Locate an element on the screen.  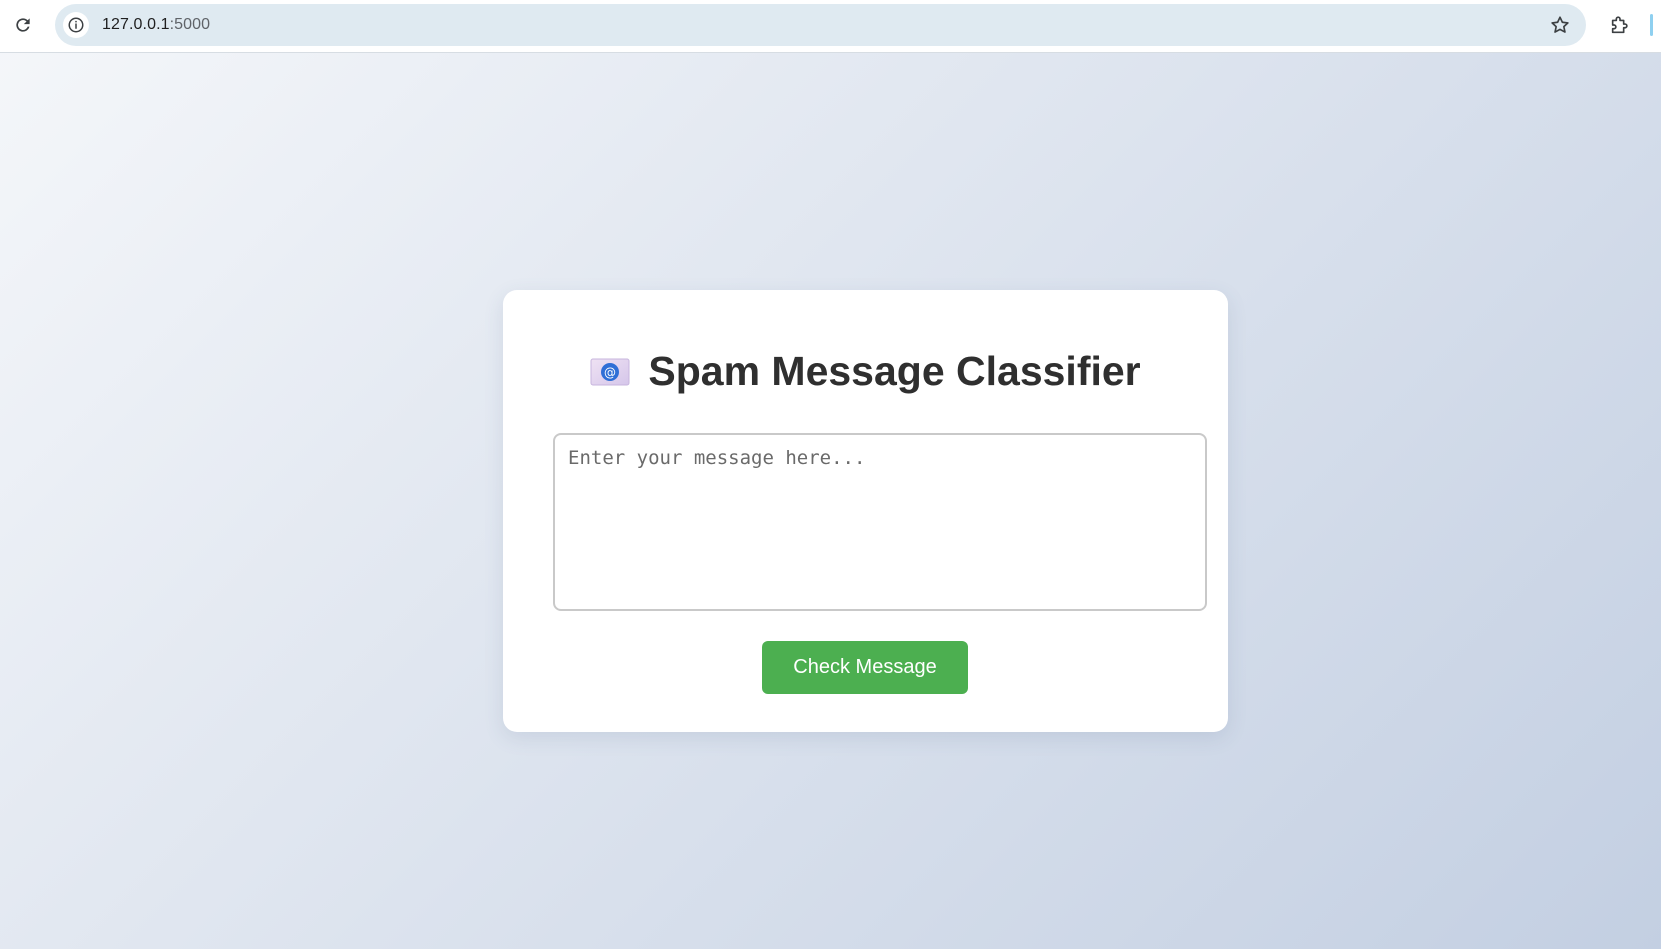
email-envelope-icon: @ is located at coordinates (610, 371).